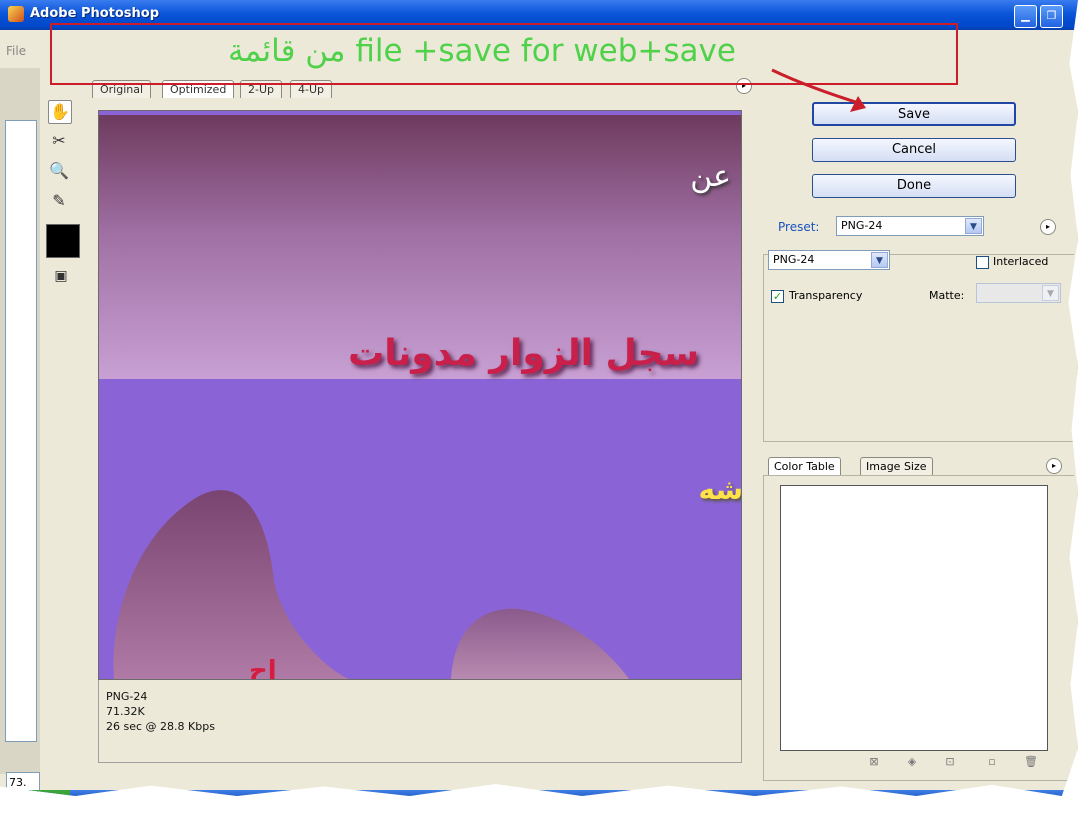  Describe the element at coordinates (125, 711) in the screenshot. I see `info-file-size: 71.32K` at that location.